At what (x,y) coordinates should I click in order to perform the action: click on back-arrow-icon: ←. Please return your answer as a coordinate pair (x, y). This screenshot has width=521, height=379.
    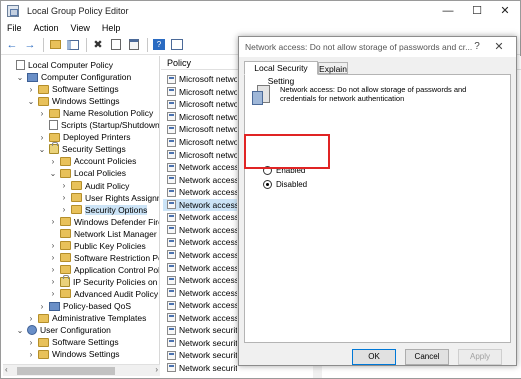
    Looking at the image, I should click on (12, 45).